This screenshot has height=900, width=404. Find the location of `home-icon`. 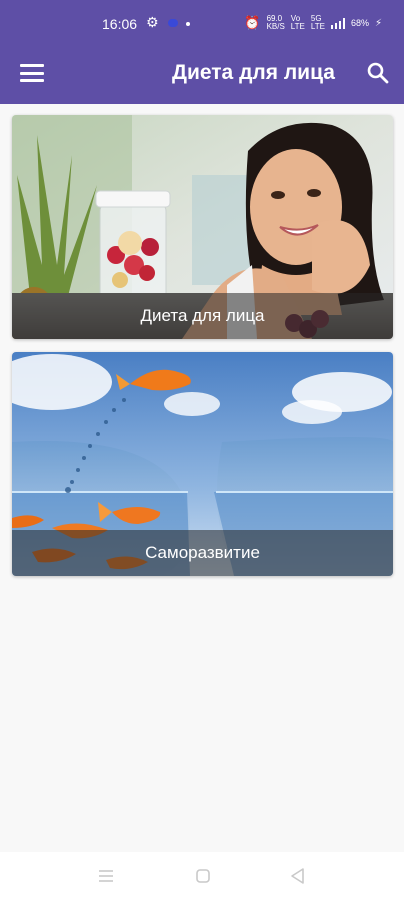

home-icon is located at coordinates (203, 876).